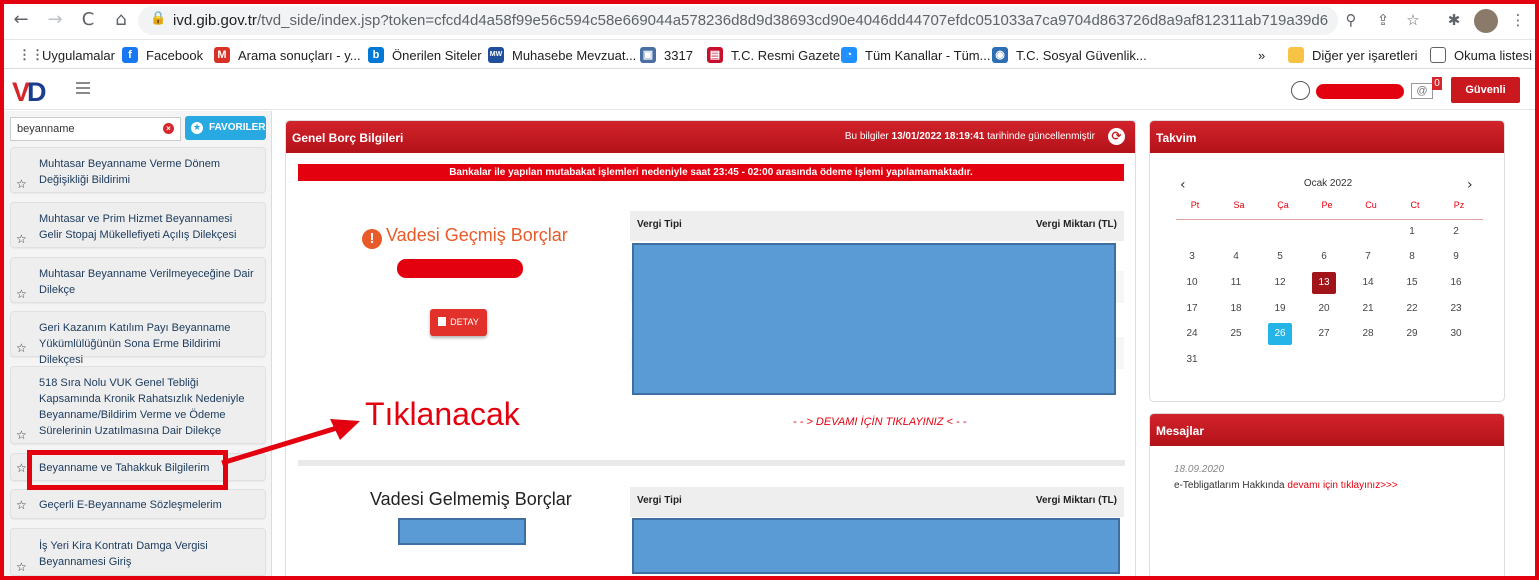 Image resolution: width=1539 pixels, height=580 pixels. What do you see at coordinates (290, 442) in the screenshot?
I see `annotation-arrow` at bounding box center [290, 442].